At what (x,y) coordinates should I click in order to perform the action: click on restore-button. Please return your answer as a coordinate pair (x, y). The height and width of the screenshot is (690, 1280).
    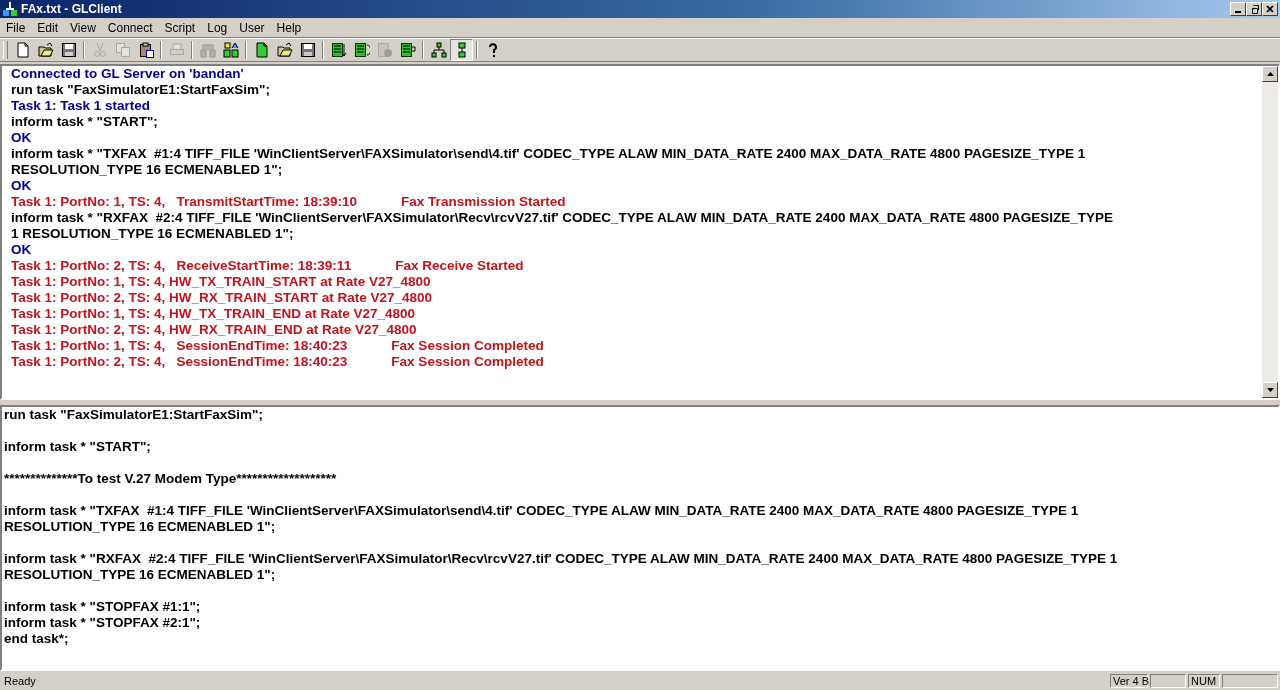
    Looking at the image, I should click on (1254, 9).